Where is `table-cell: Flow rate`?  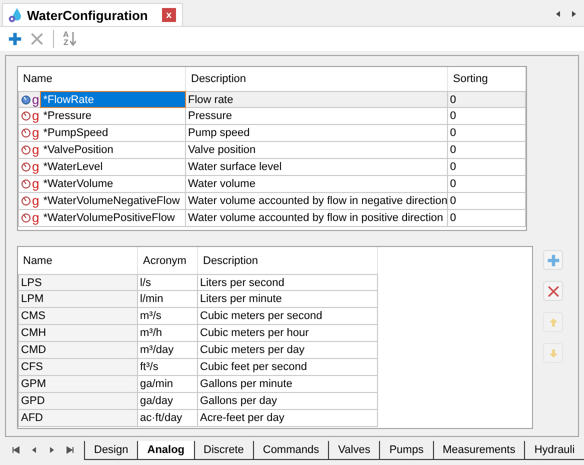 table-cell: Flow rate is located at coordinates (317, 99).